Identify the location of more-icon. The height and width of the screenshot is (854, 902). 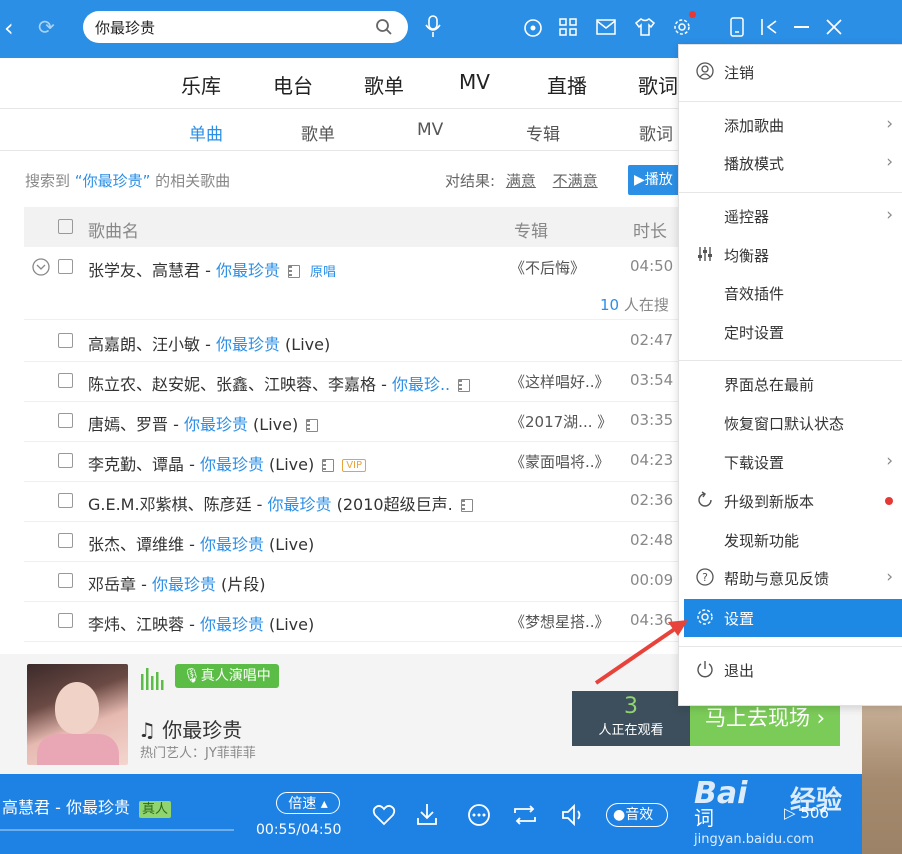
(479, 815).